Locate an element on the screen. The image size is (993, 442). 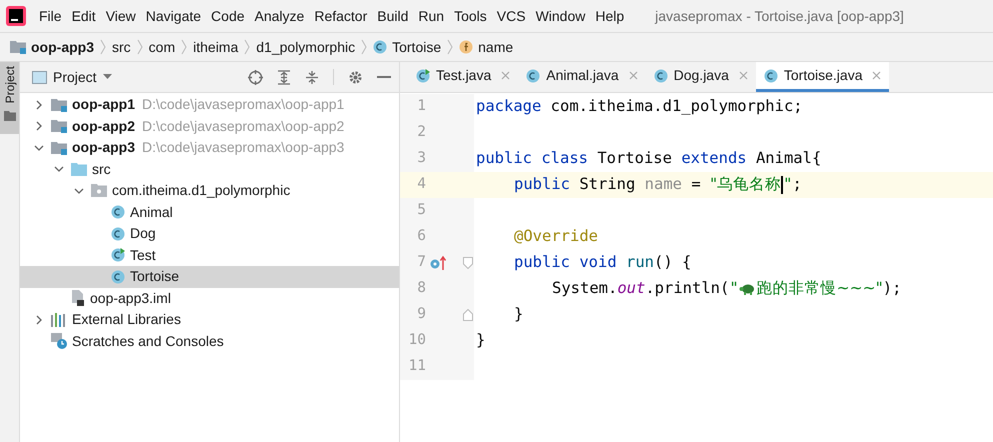
tree-item: Animal is located at coordinates (209, 212).